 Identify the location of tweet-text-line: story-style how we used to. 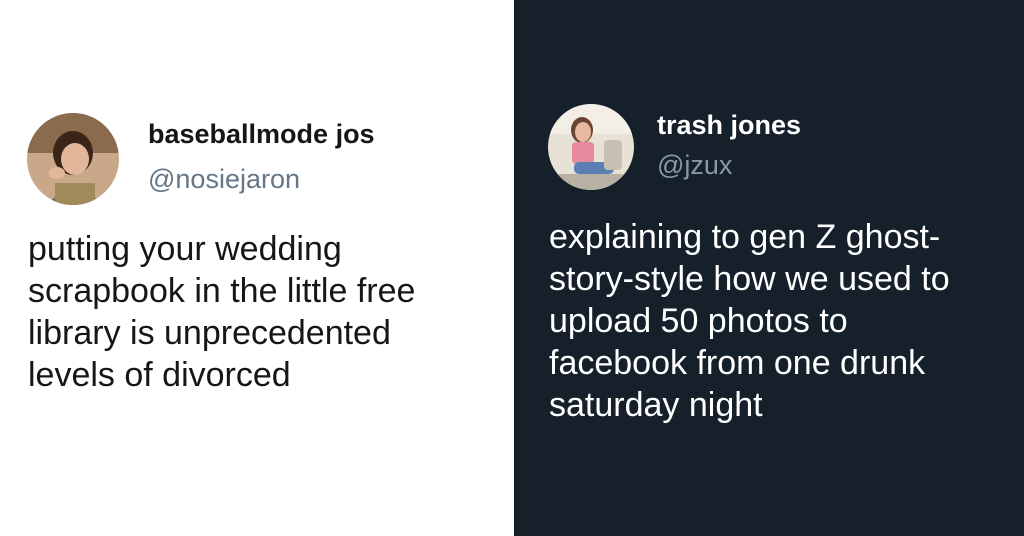
(749, 279).